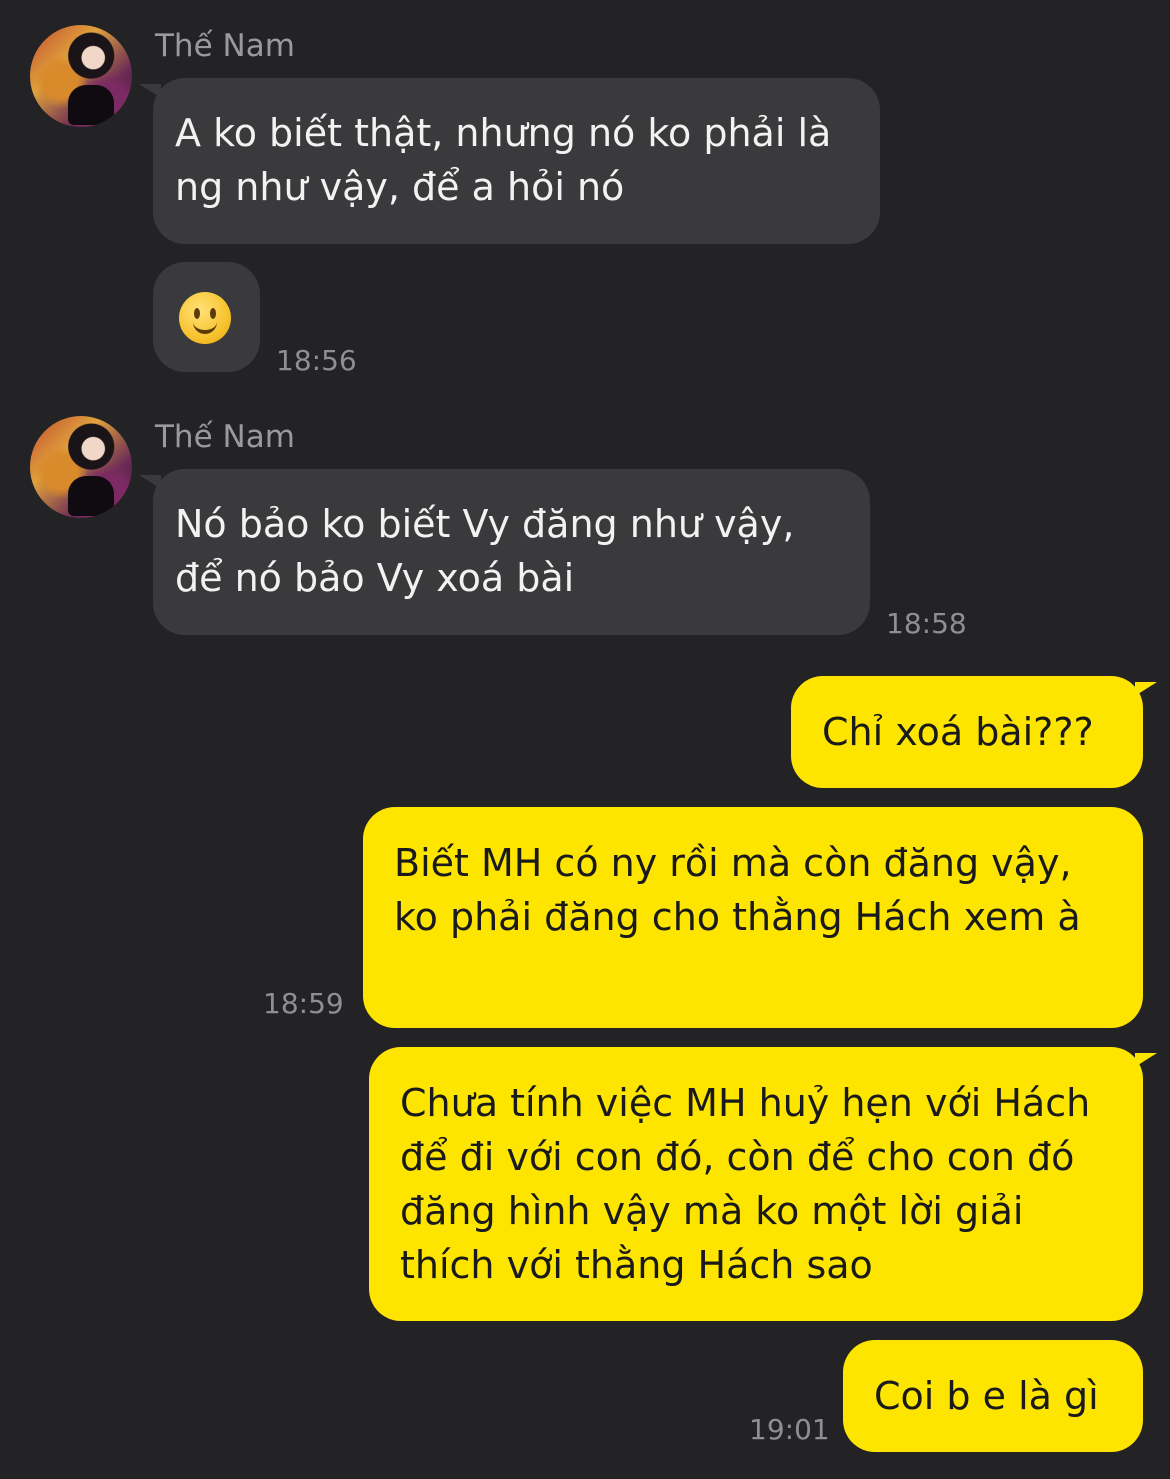 Image resolution: width=1170 pixels, height=1479 pixels. What do you see at coordinates (303, 1003) in the screenshot?
I see `message-timestamp: 18:59` at bounding box center [303, 1003].